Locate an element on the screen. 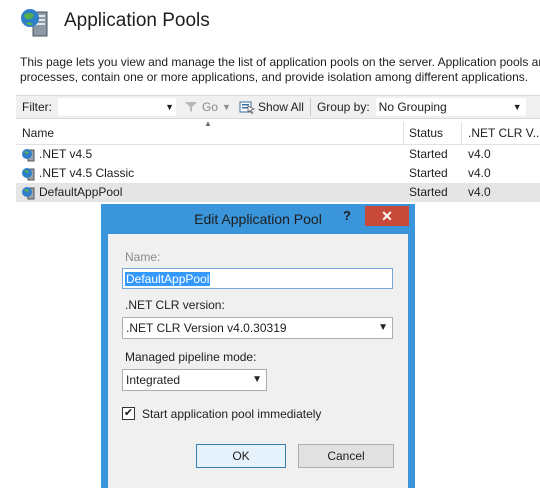 Image resolution: width=540 pixels, height=488 pixels. name-label: Name: is located at coordinates (143, 257).